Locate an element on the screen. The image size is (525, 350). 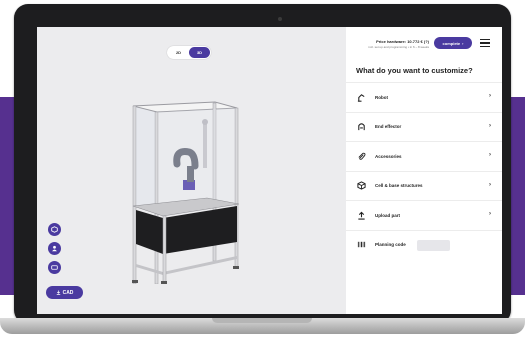
planning-code-row: Planning code is located at coordinates (424, 244).